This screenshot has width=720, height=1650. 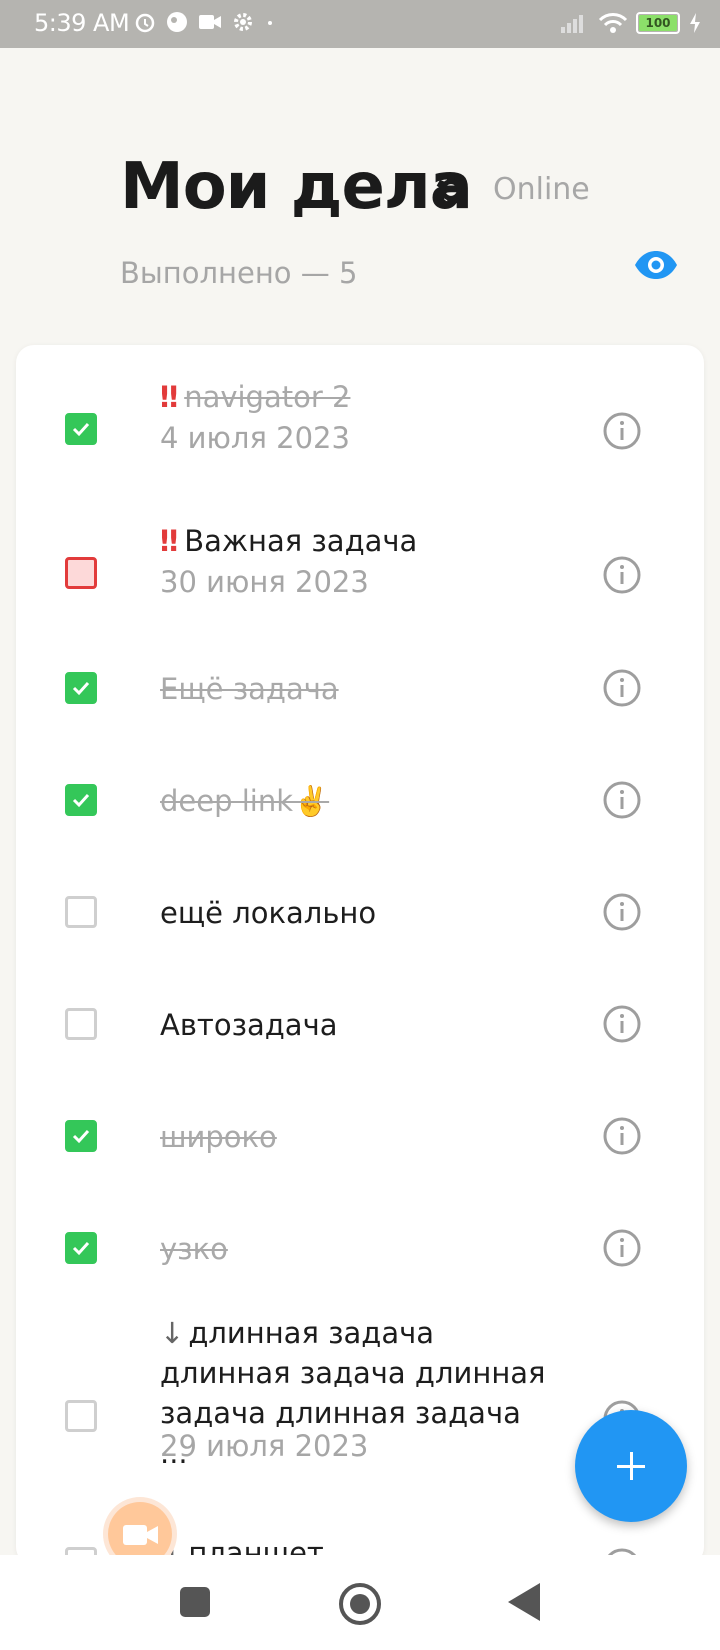 What do you see at coordinates (631, 1466) in the screenshot?
I see `add-task-button` at bounding box center [631, 1466].